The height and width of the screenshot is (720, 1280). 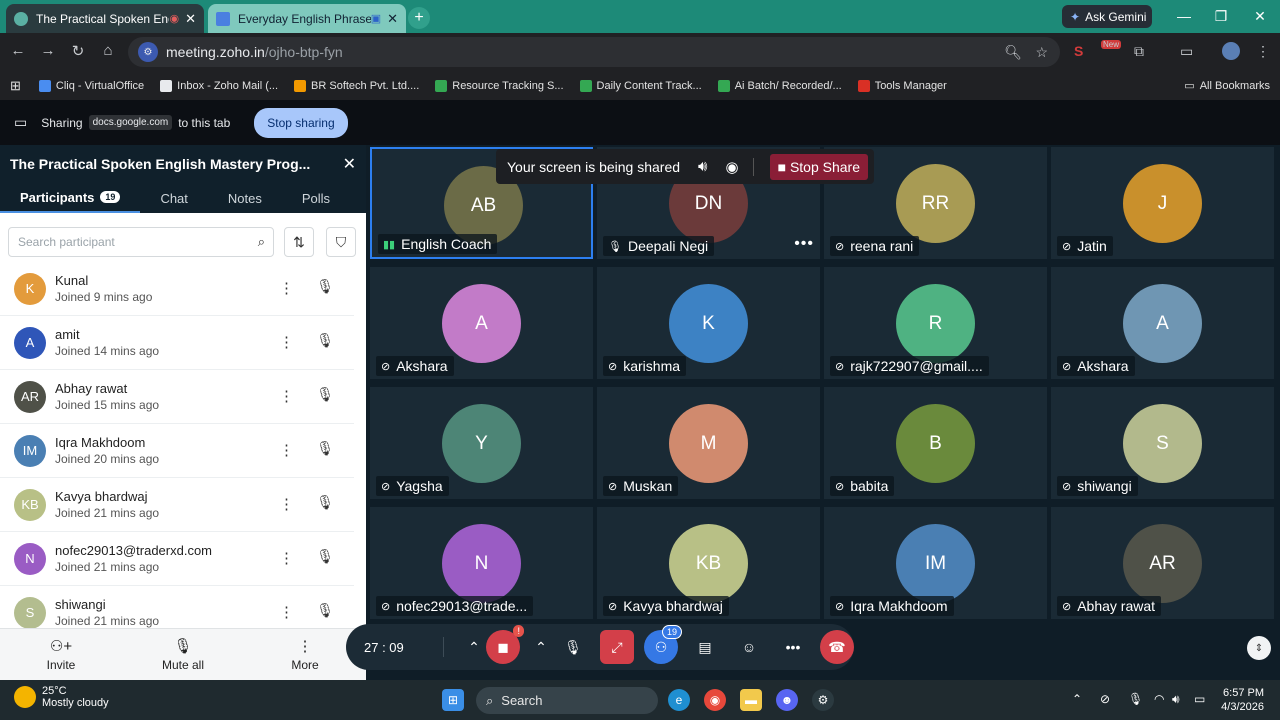 What do you see at coordinates (1186, 51) in the screenshot?
I see `cast-icon: ▭` at bounding box center [1186, 51].